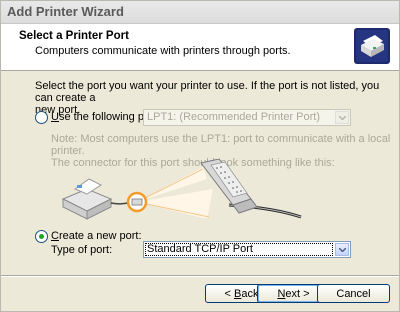 The height and width of the screenshot is (312, 400). What do you see at coordinates (82, 250) in the screenshot?
I see `port-type-label: Type of port:` at bounding box center [82, 250].